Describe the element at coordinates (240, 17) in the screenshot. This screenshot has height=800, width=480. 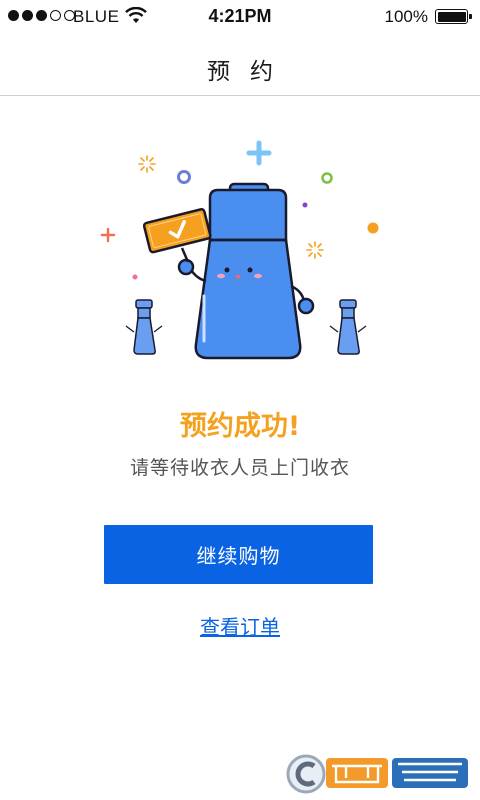
I see `status-bar: BLUE 4:21PM 100%` at that location.